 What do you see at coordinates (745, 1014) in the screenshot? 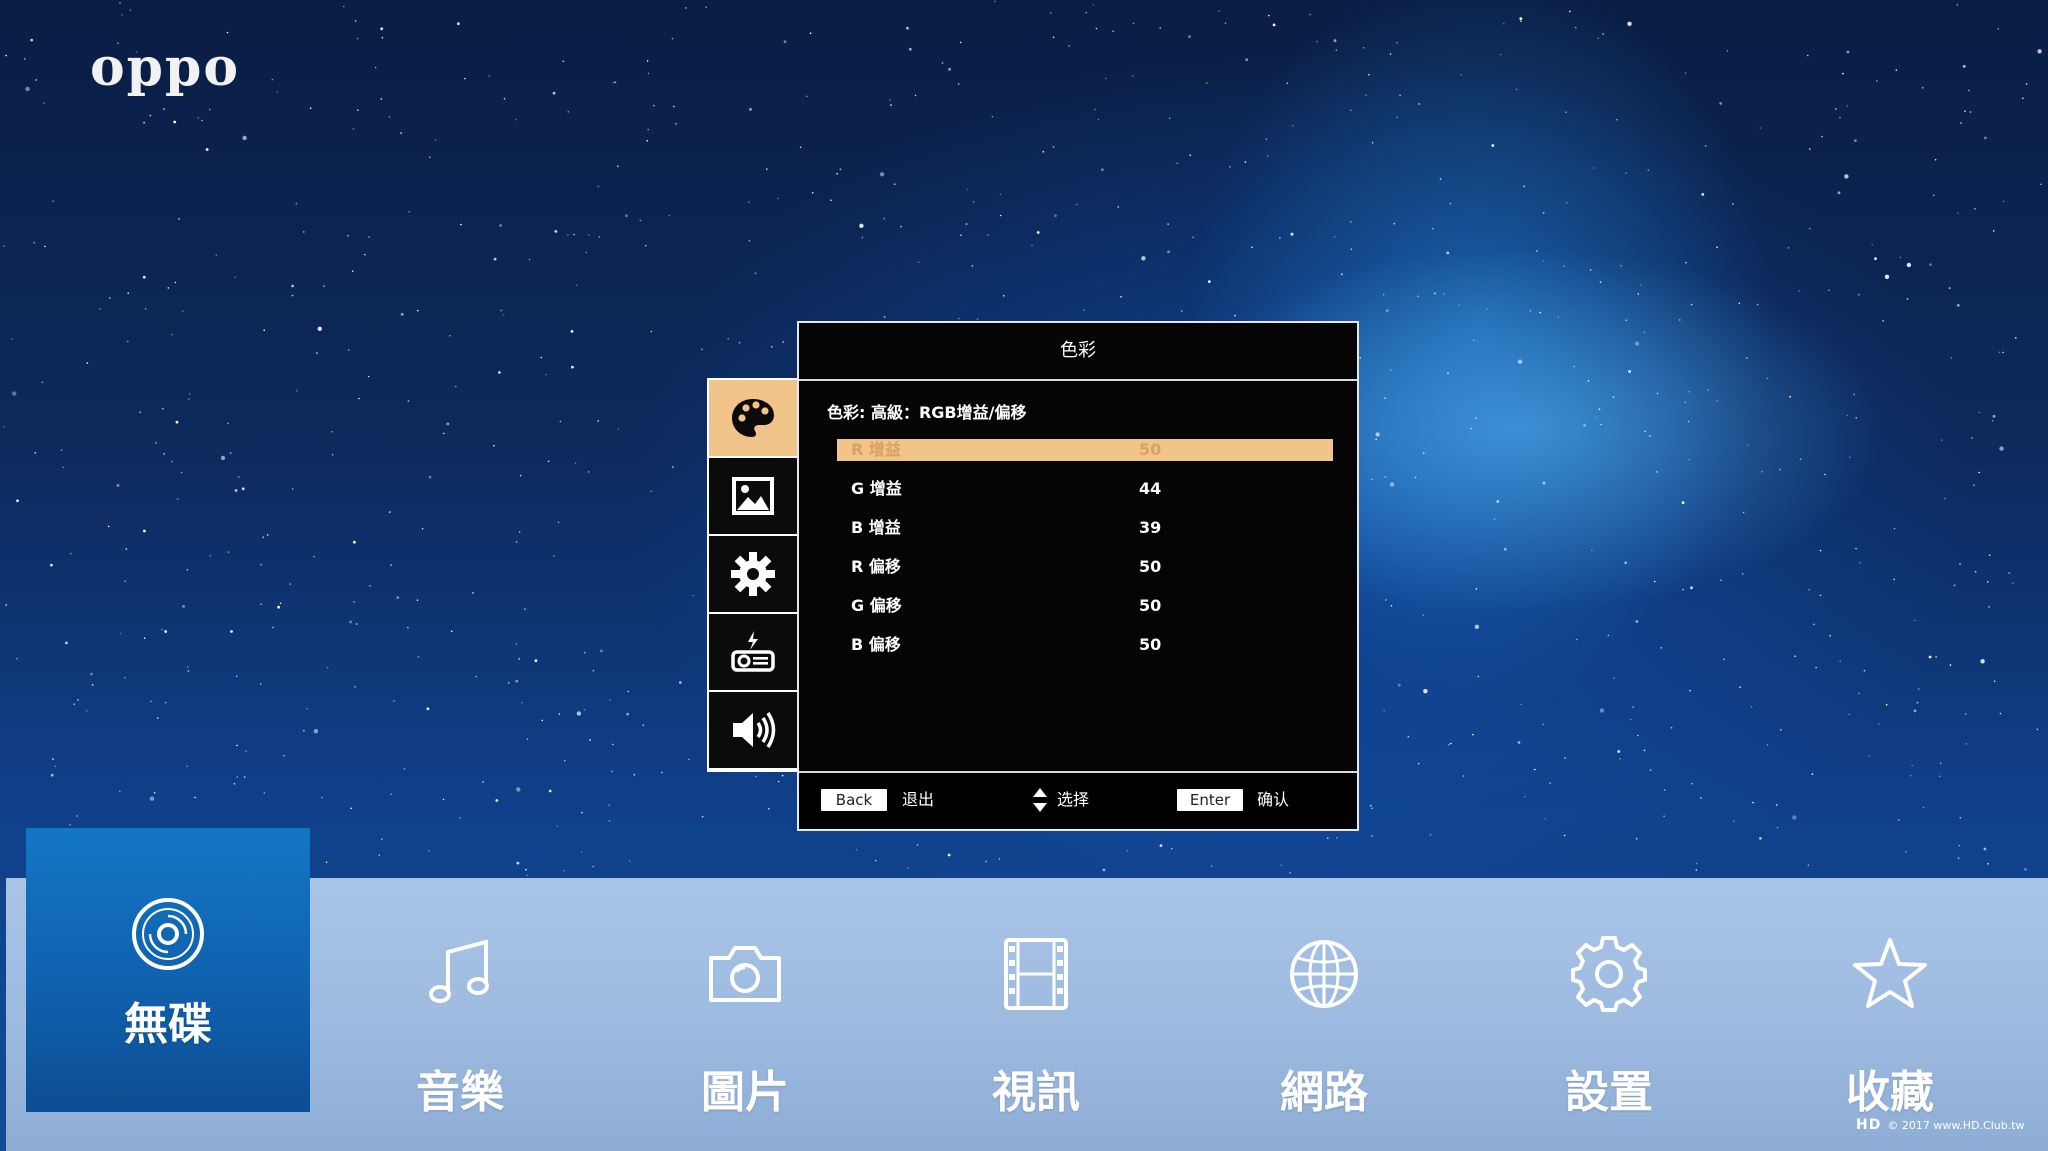
I see `menu-item-photos: 圖片` at bounding box center [745, 1014].